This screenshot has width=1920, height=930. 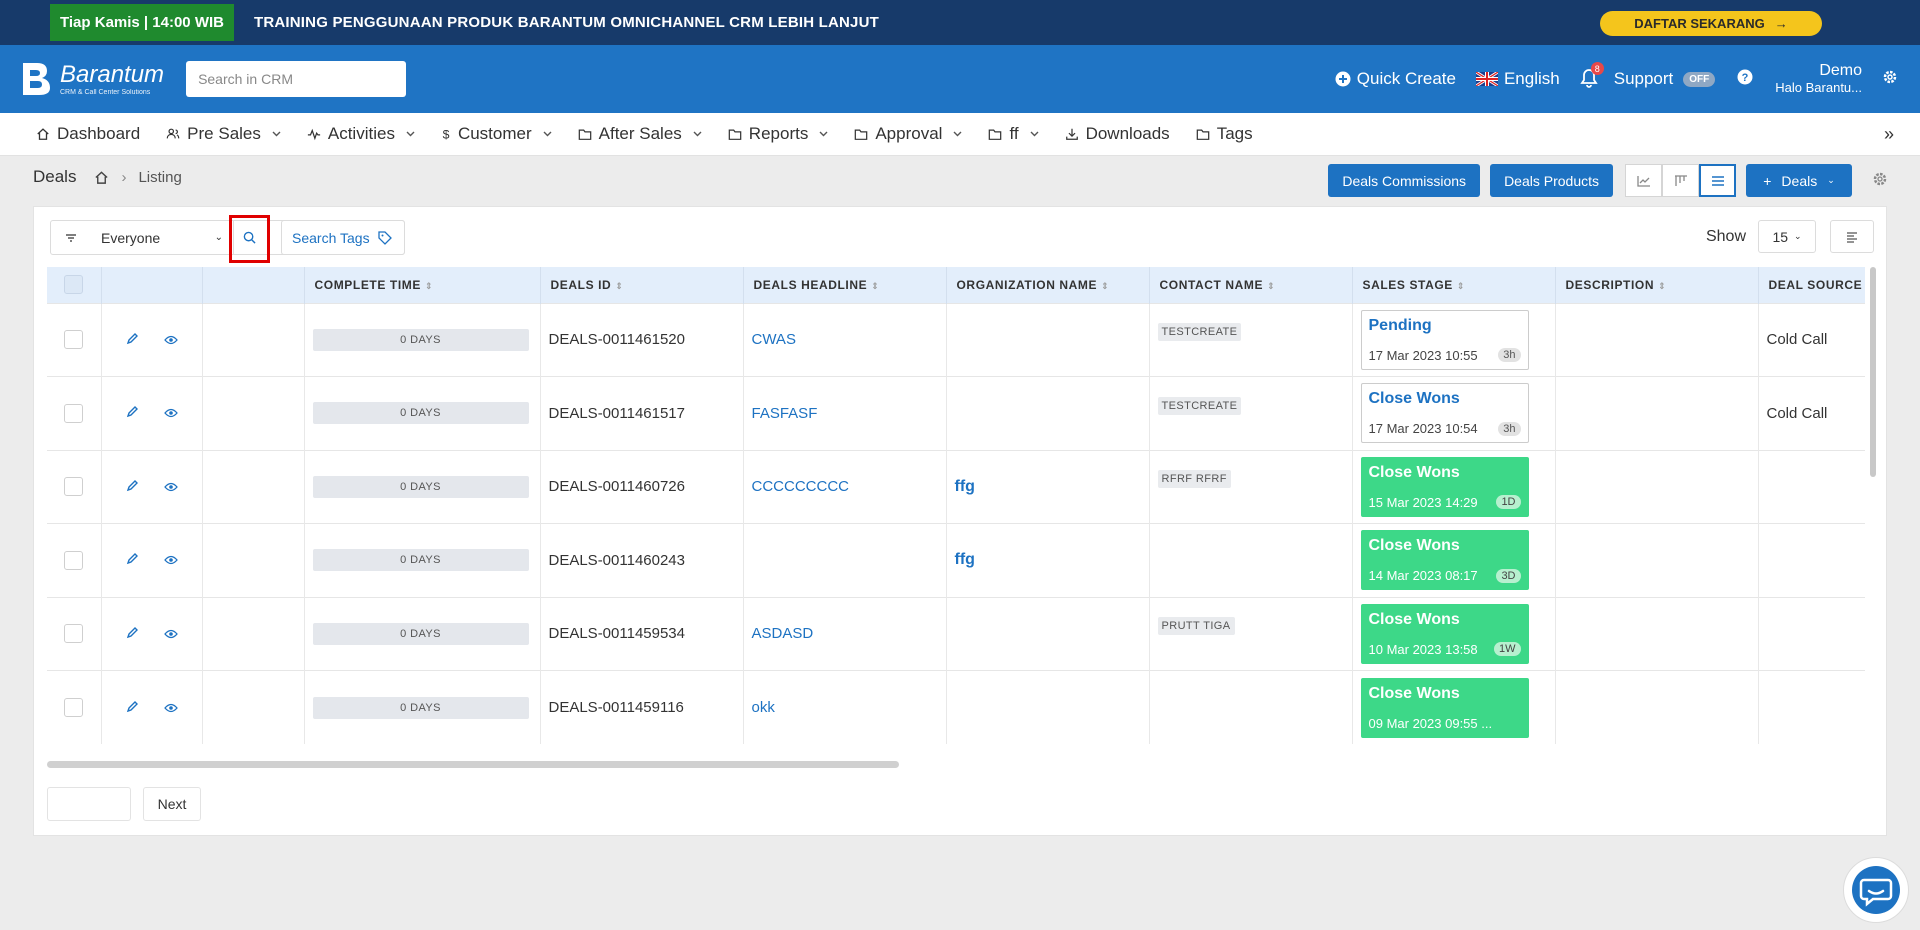 What do you see at coordinates (1889, 134) in the screenshot?
I see `nav-expand-icon: »` at bounding box center [1889, 134].